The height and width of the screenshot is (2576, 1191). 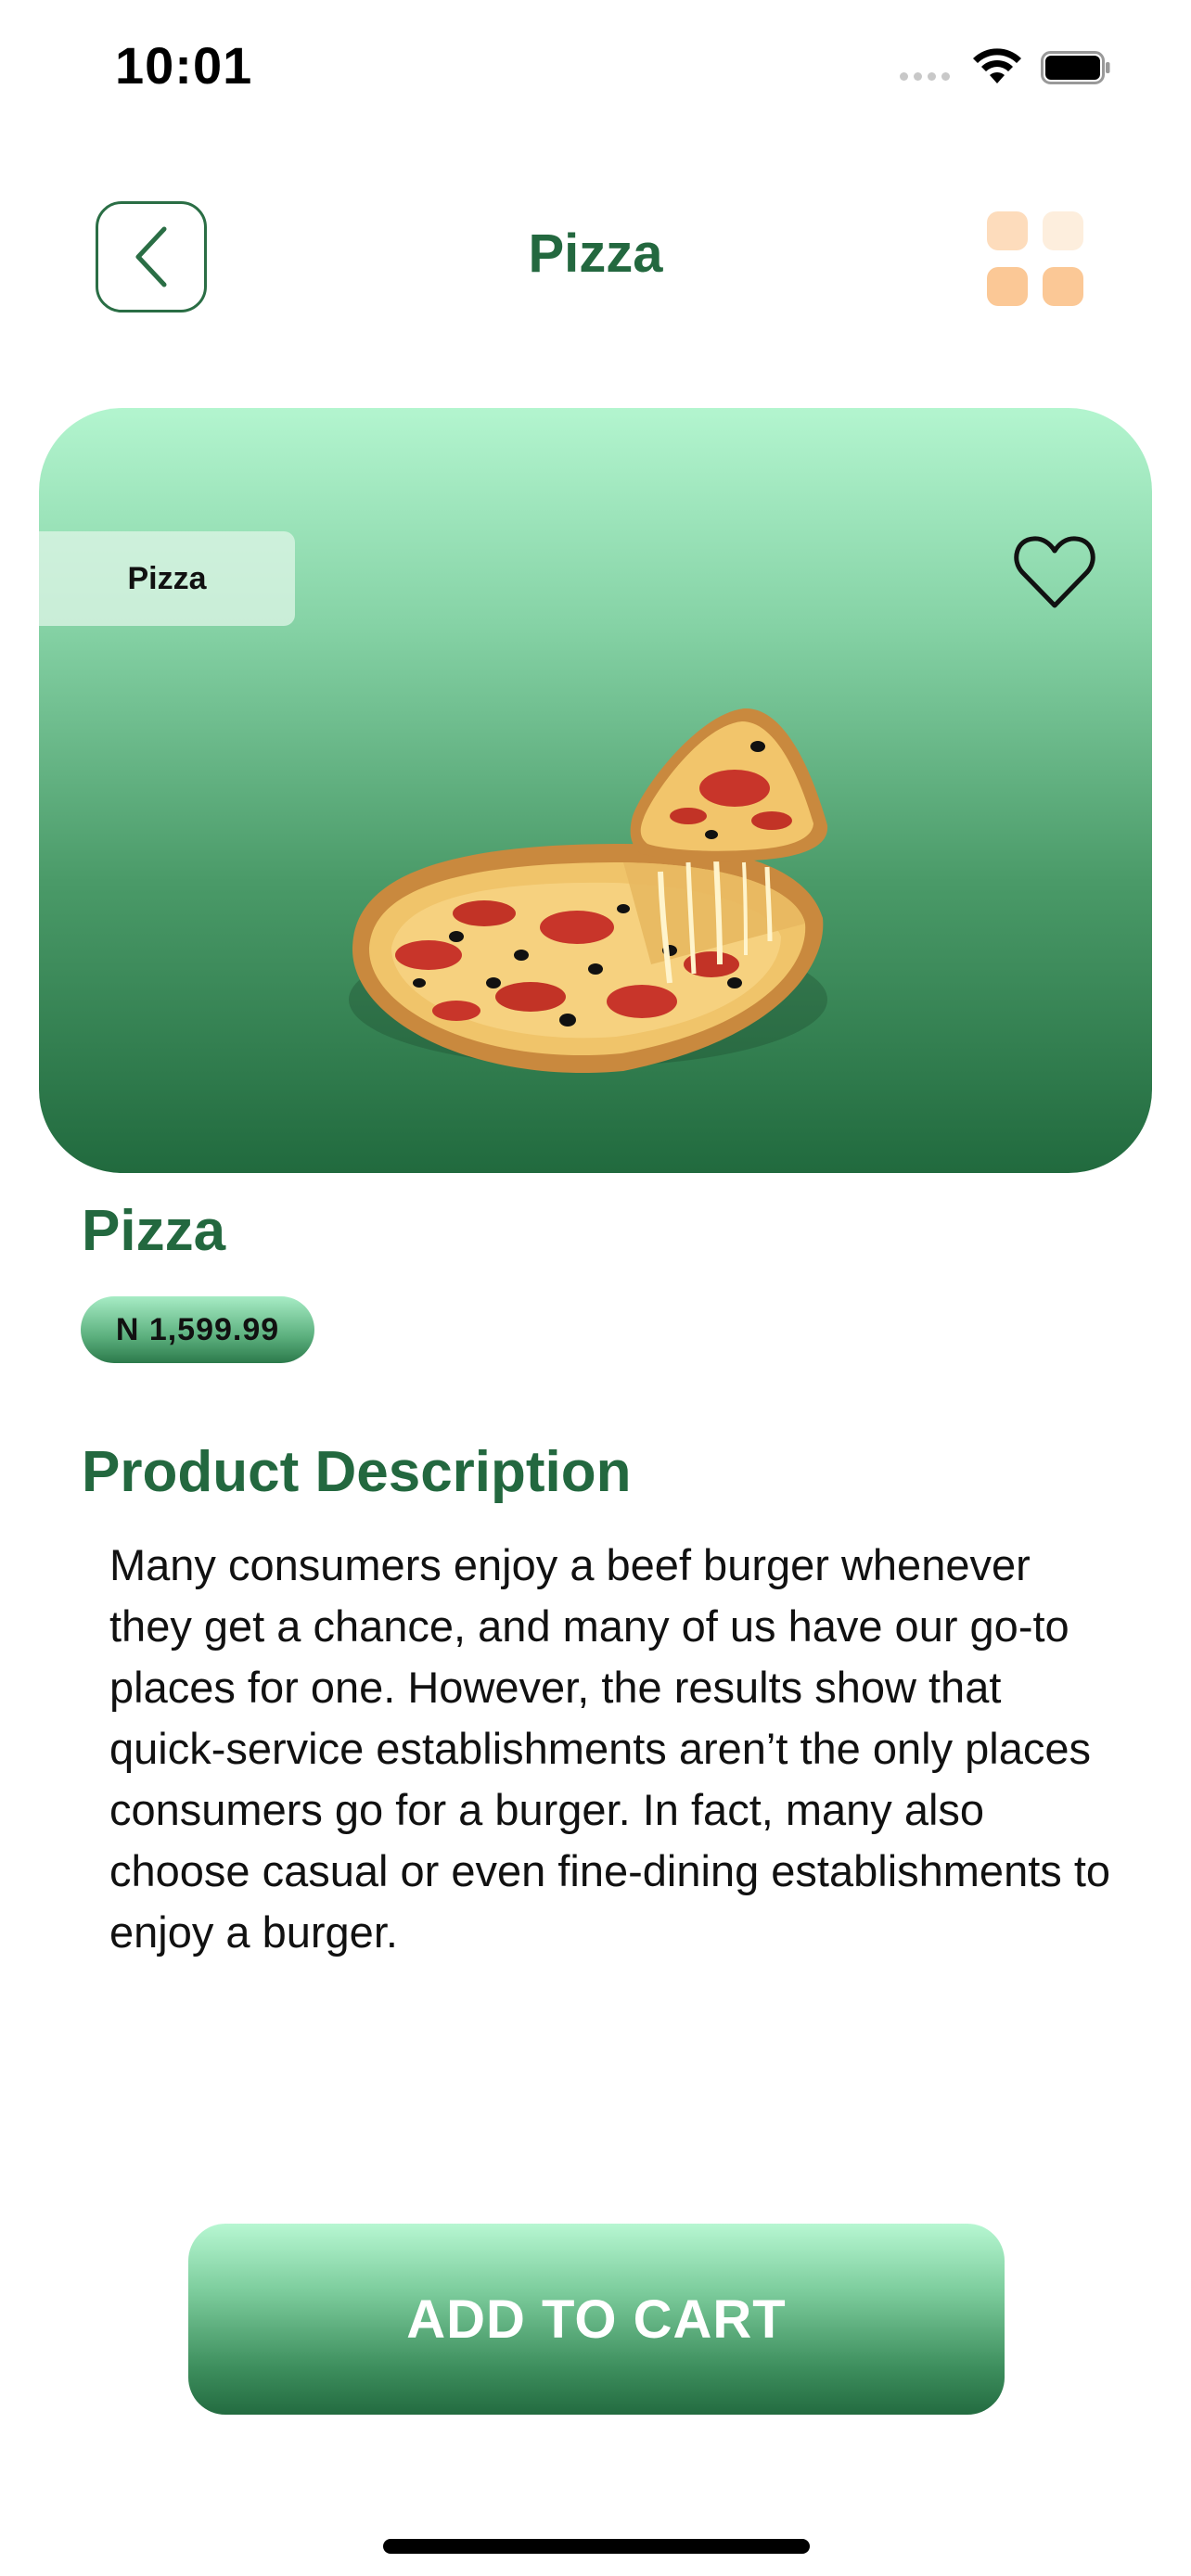 What do you see at coordinates (154, 1231) in the screenshot?
I see `product-name: Pizza` at bounding box center [154, 1231].